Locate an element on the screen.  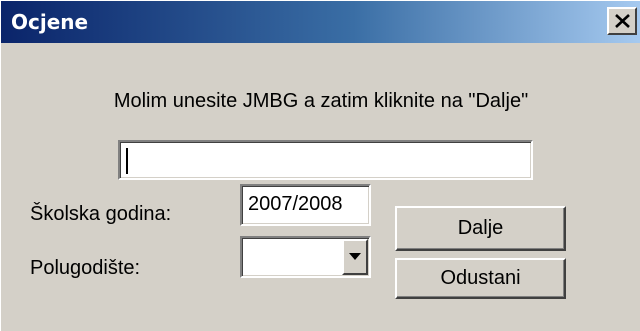
school-year-input: 2007/2008 is located at coordinates (305, 205).